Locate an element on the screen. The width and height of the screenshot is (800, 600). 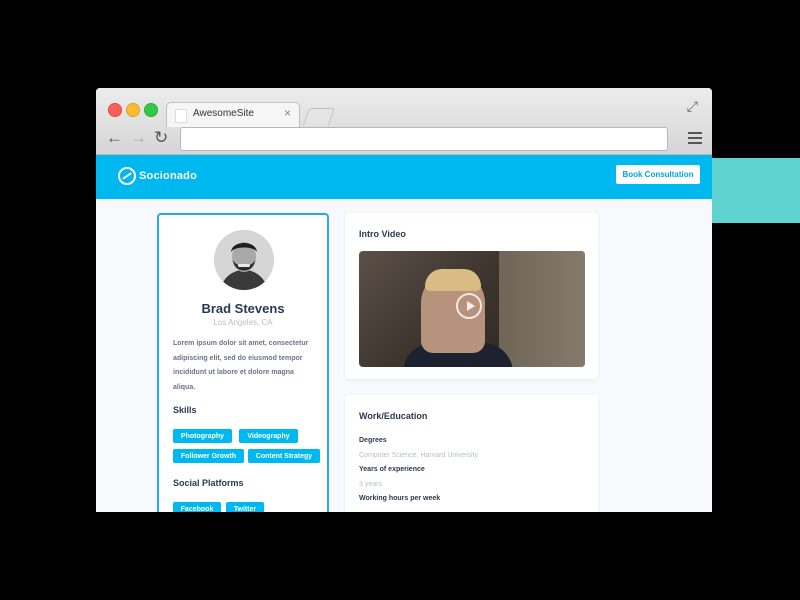
experience-value: 3 years is located at coordinates (370, 484).